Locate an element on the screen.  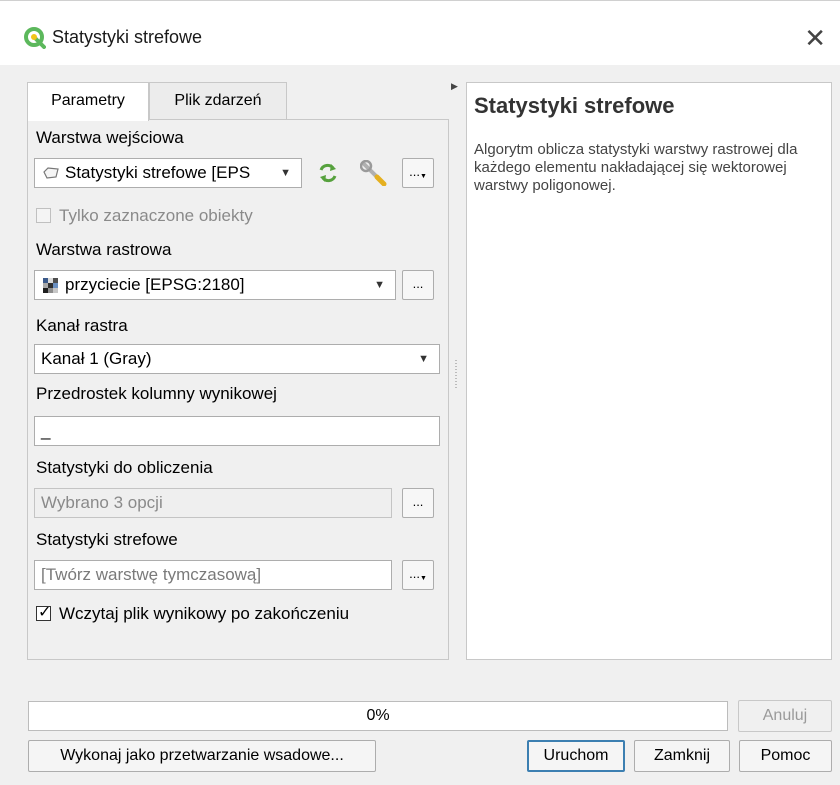
tab-log: Plik zdarzeń is located at coordinates (218, 100).